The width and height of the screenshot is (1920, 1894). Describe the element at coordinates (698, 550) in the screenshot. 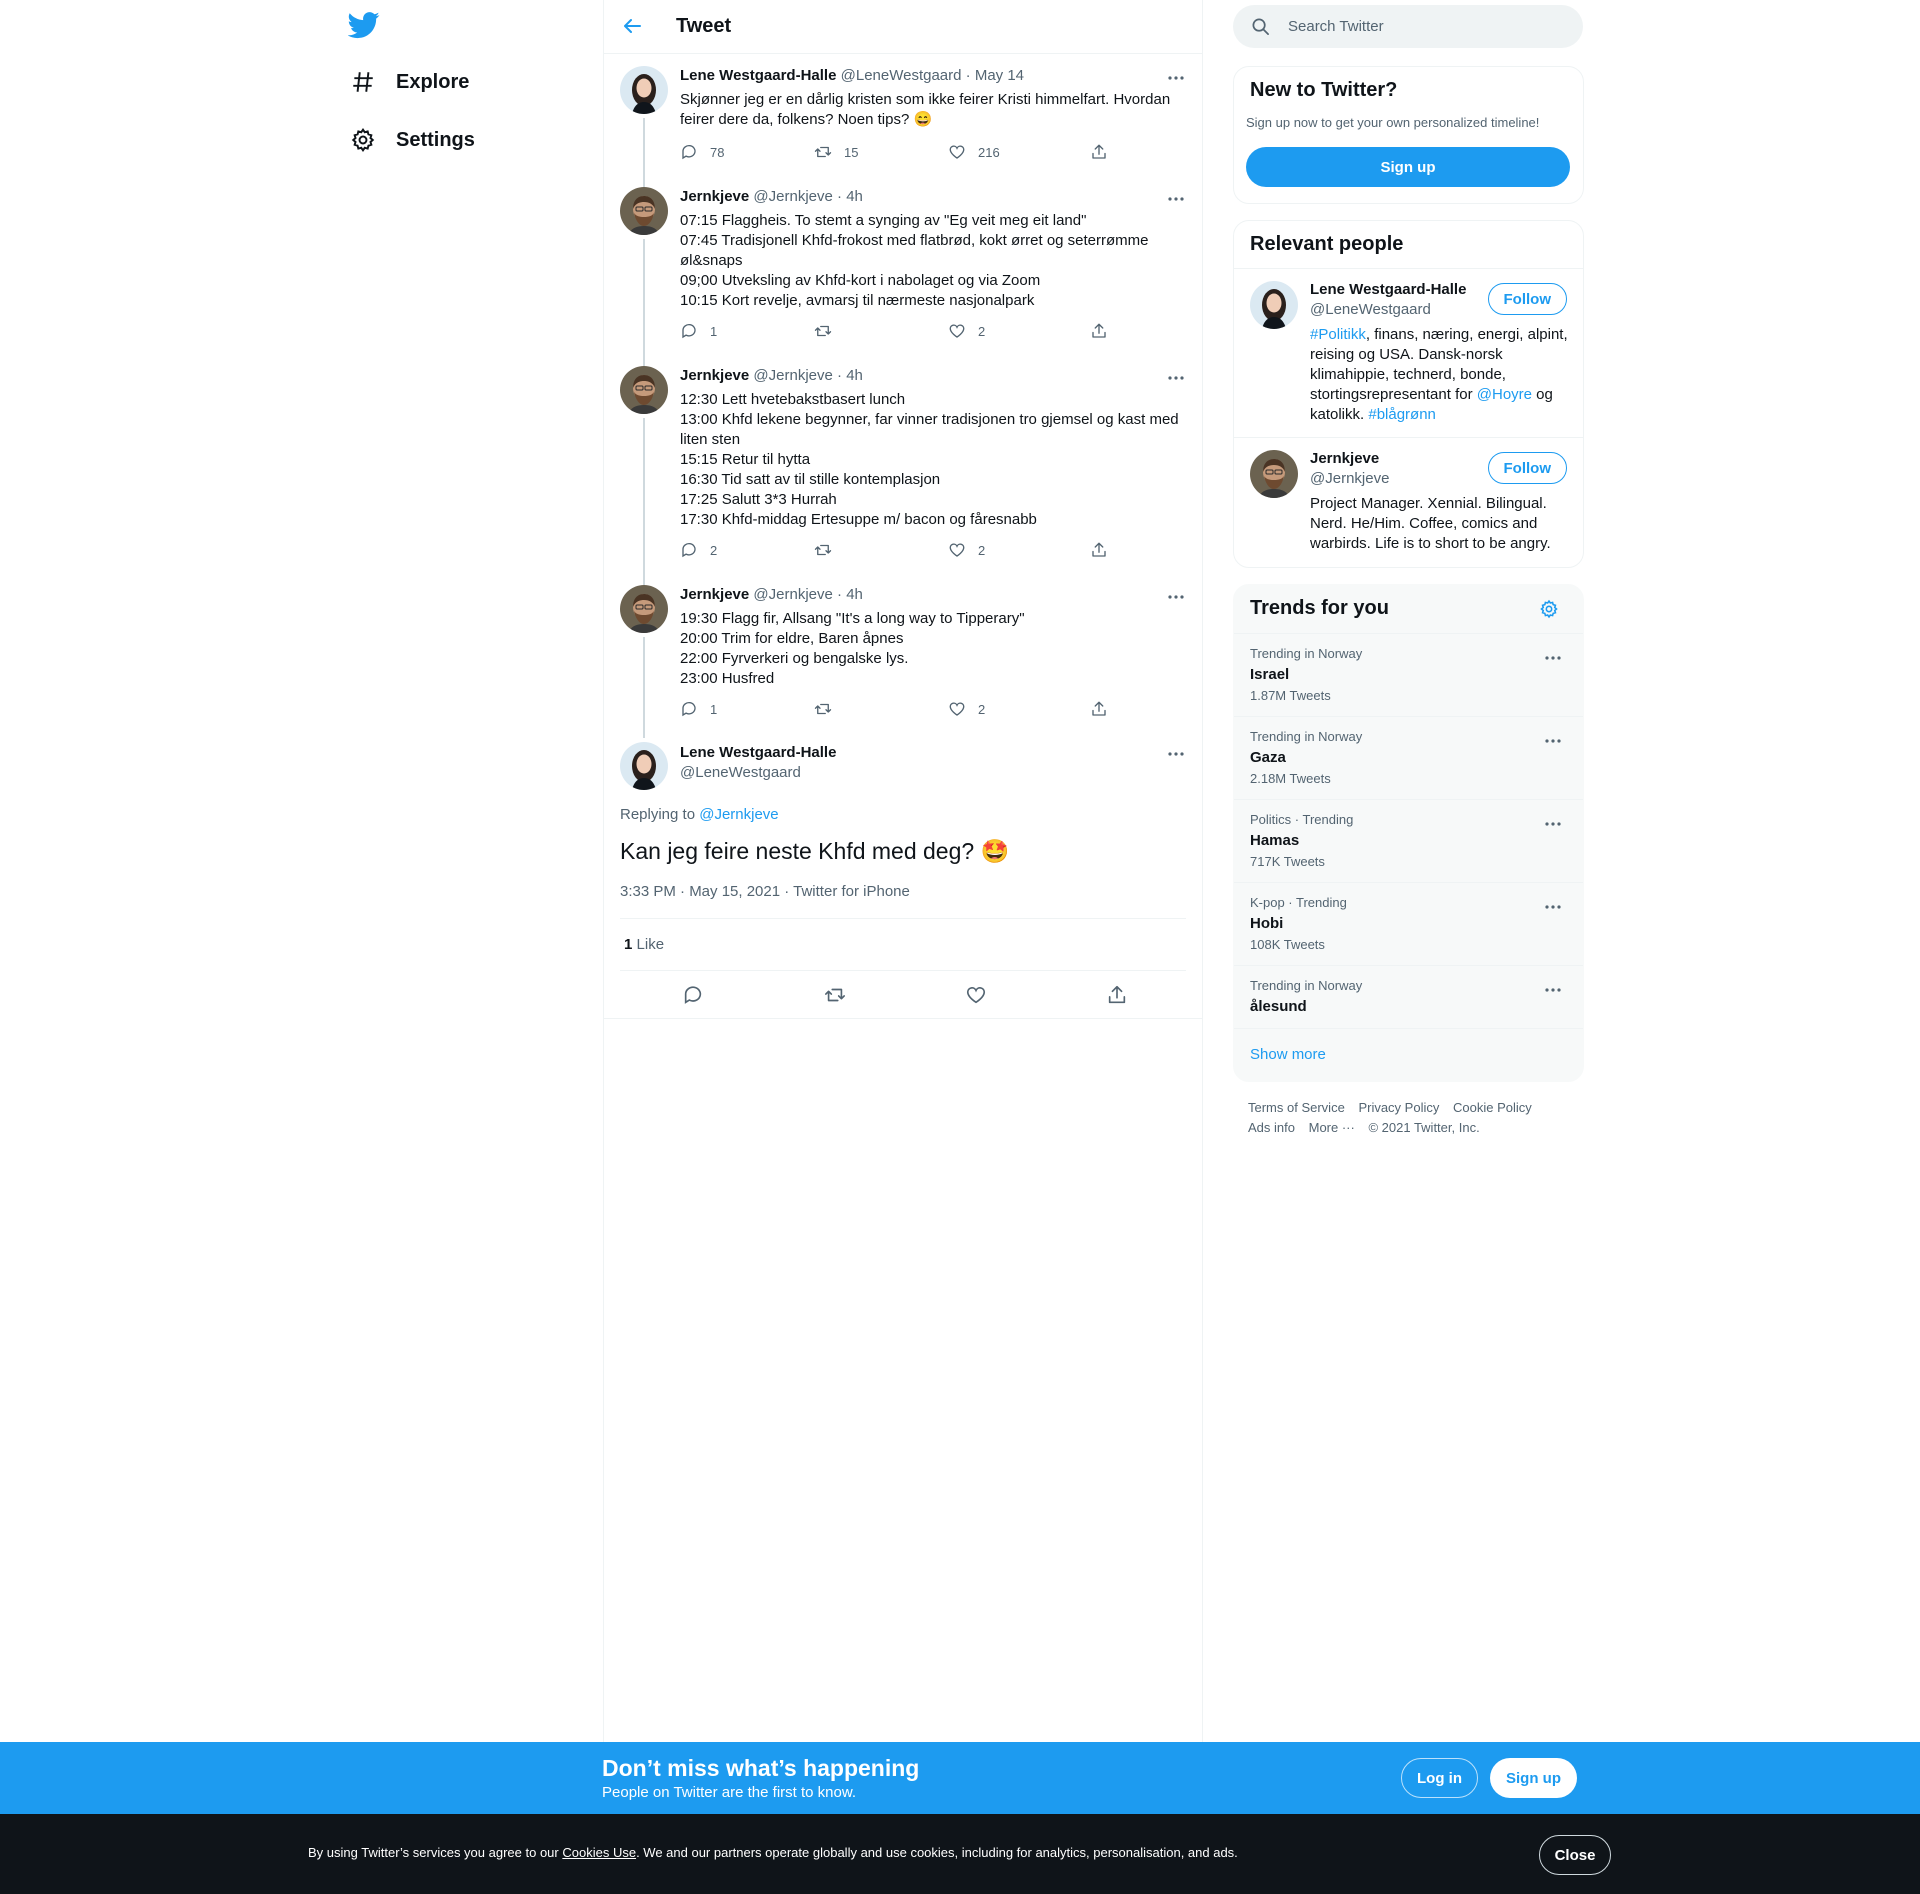

I see `reply-button: 2` at that location.